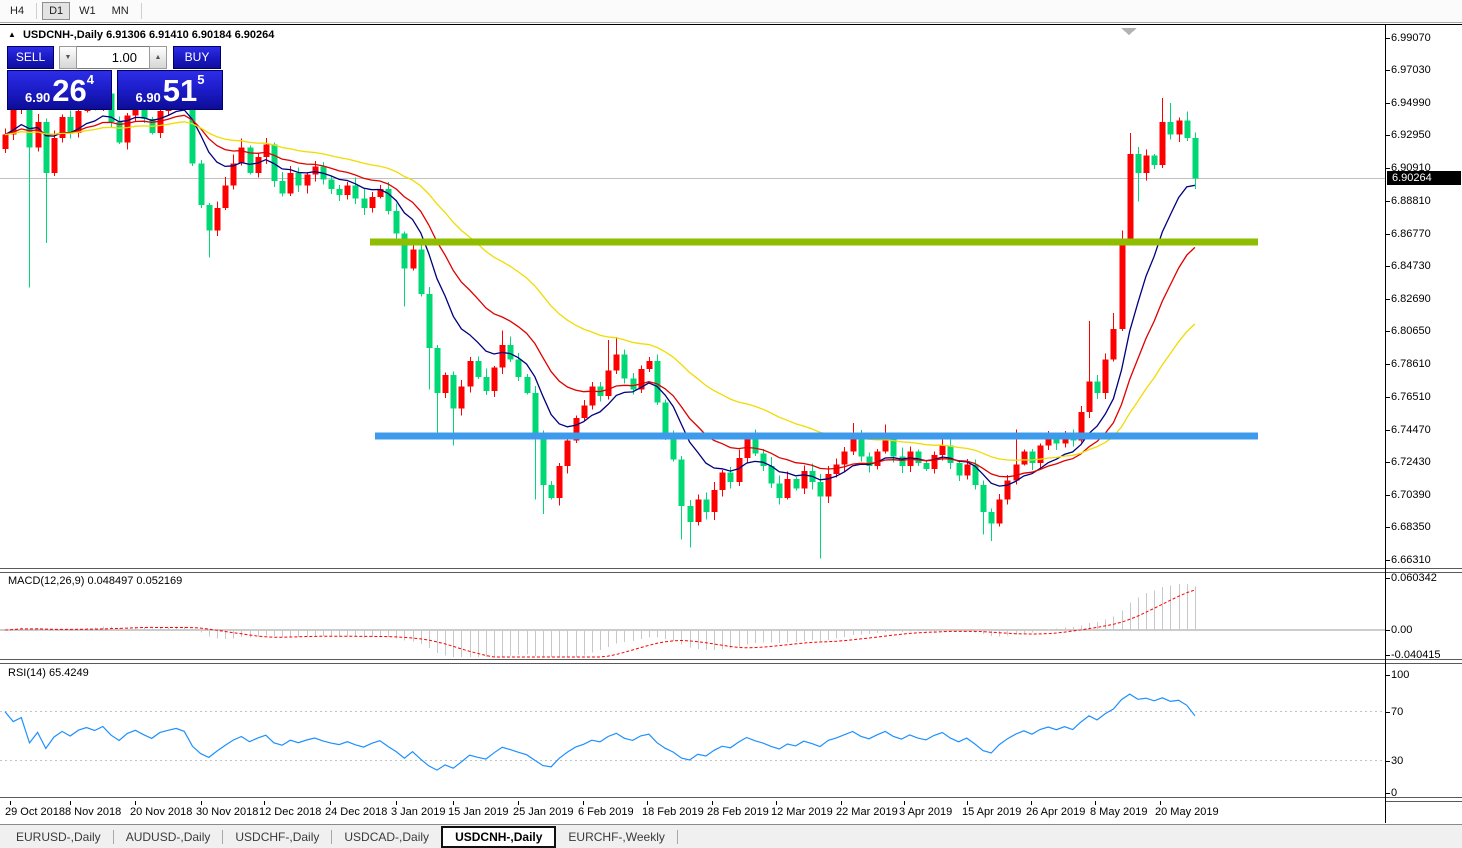  Describe the element at coordinates (1411, 397) in the screenshot. I see `price-axis-label: 6.76510` at that location.